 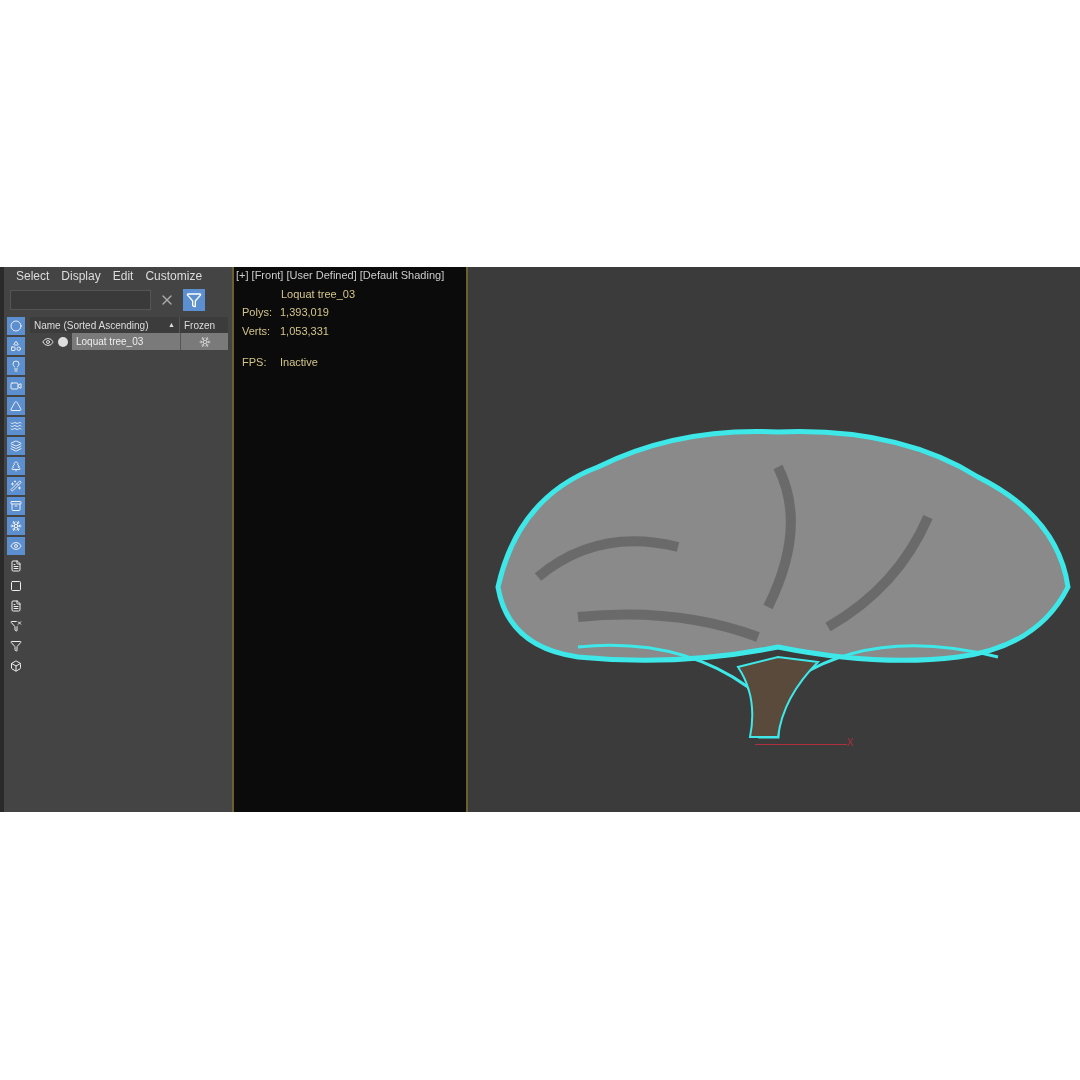 I want to click on toggle-tree-button, so click(x=16, y=466).